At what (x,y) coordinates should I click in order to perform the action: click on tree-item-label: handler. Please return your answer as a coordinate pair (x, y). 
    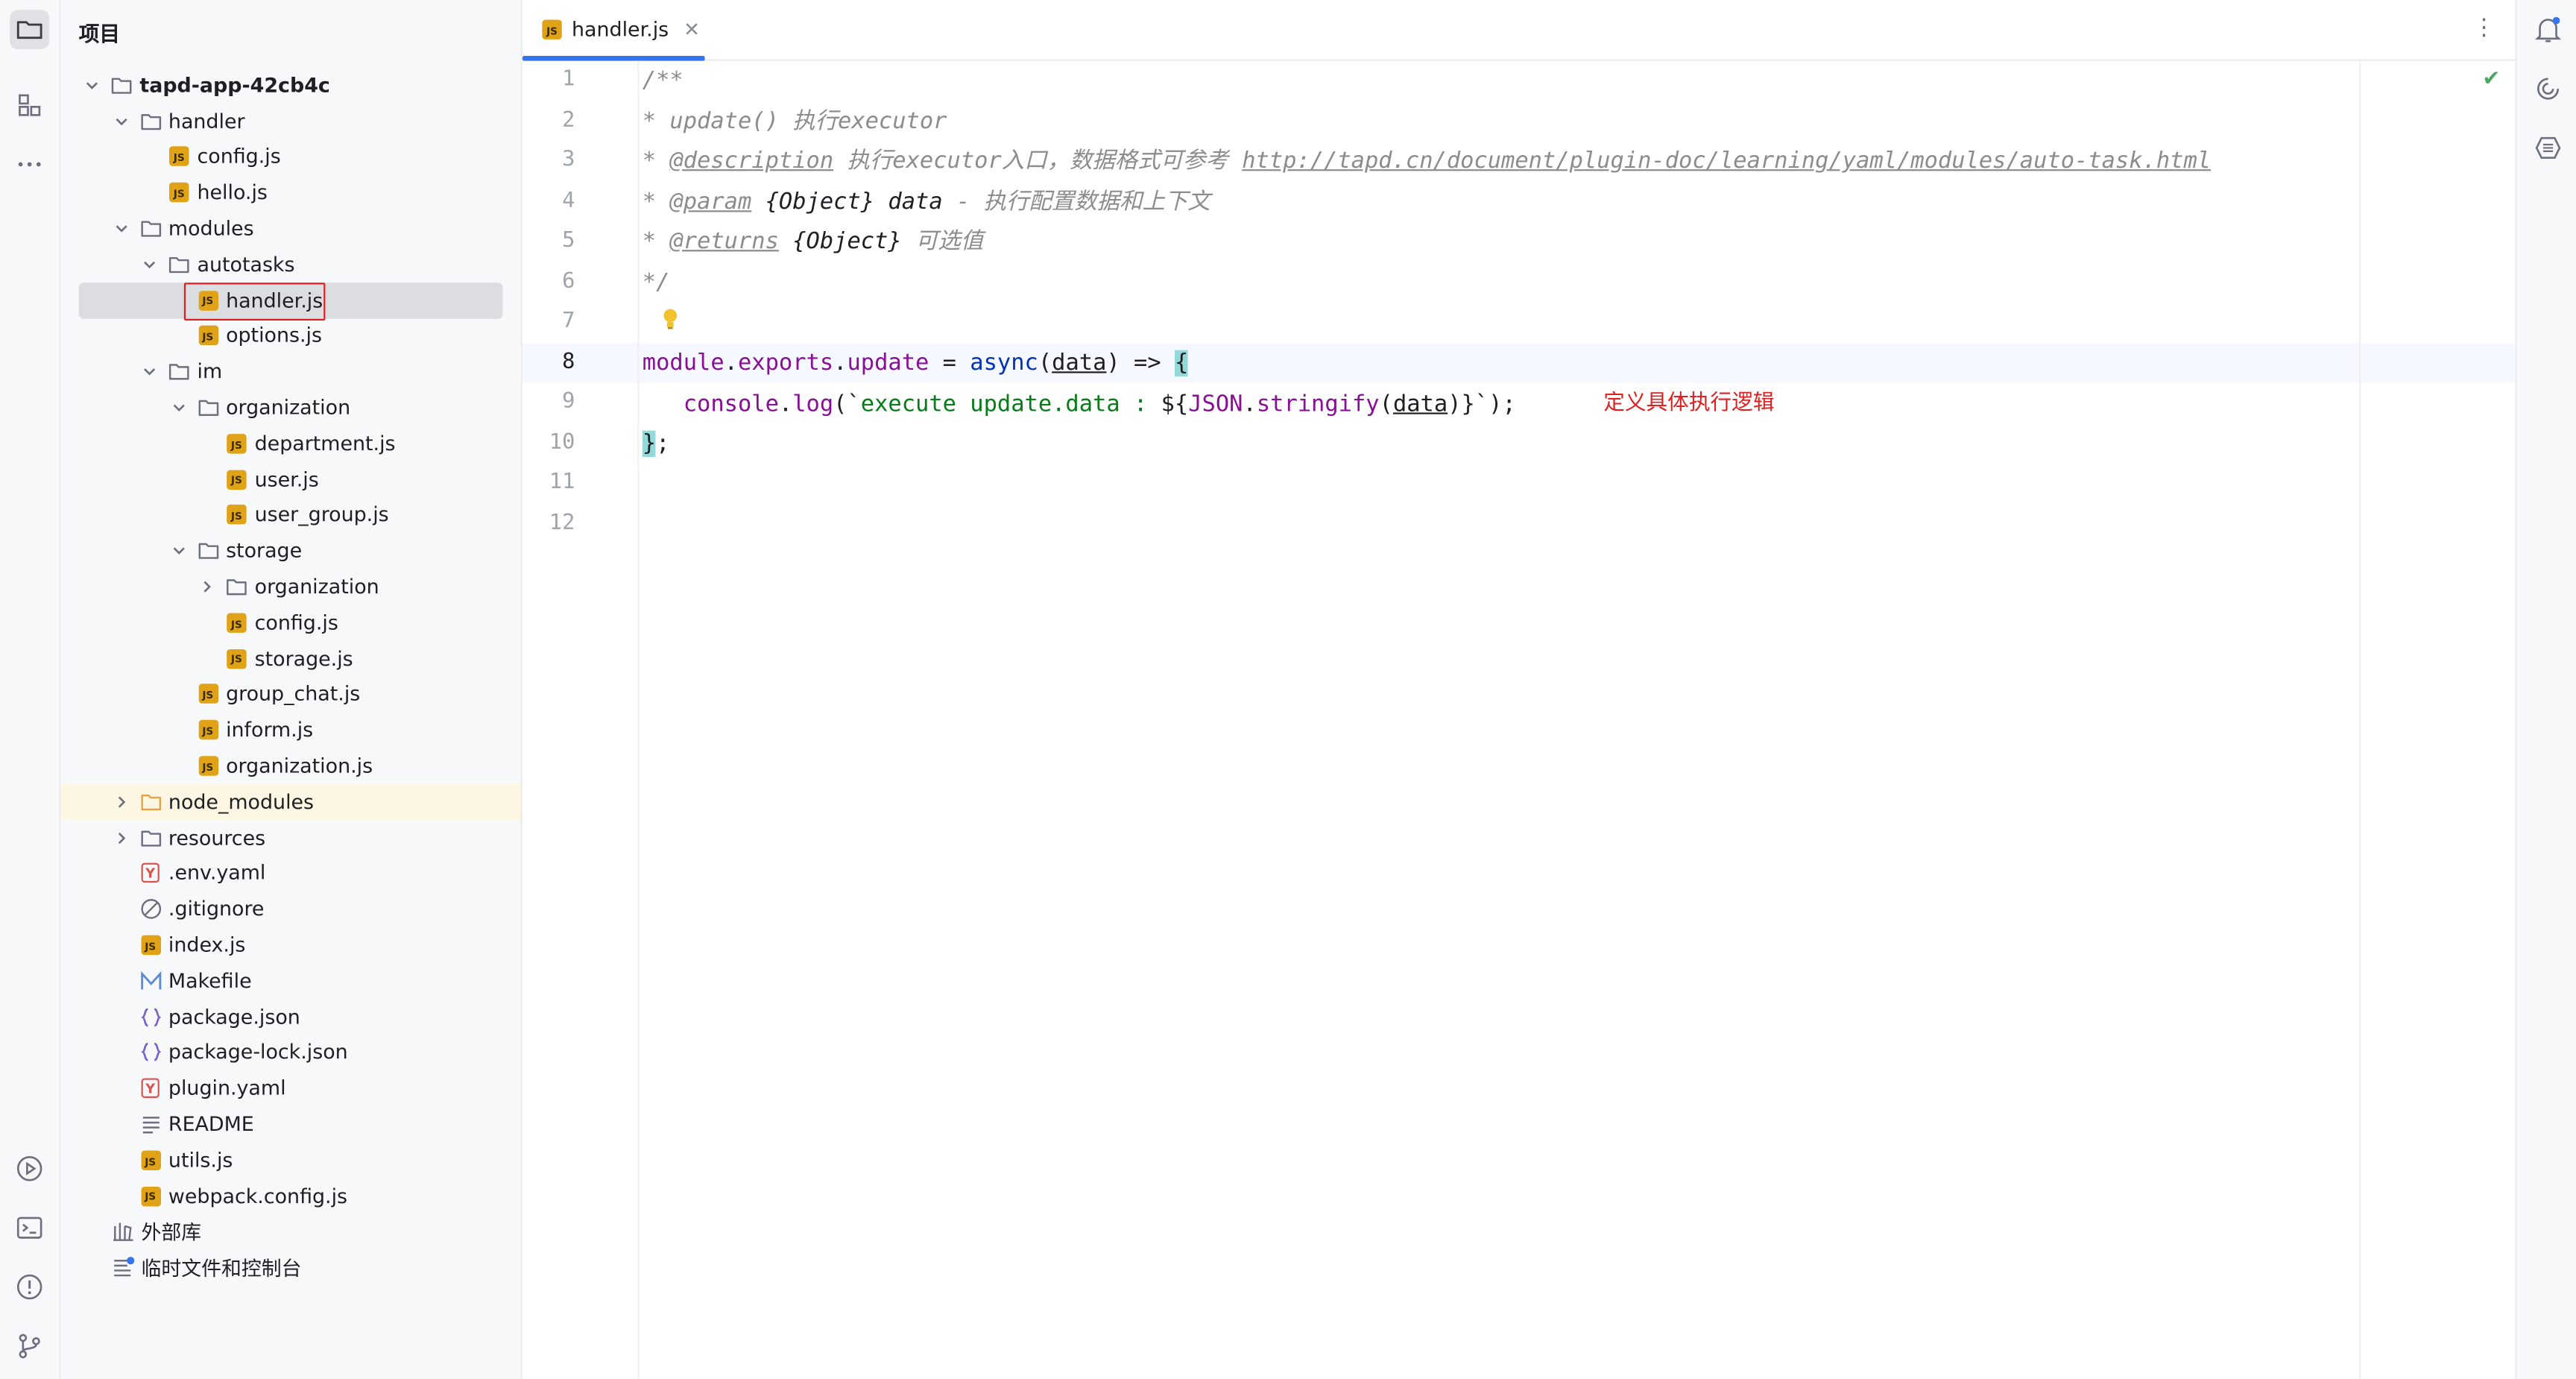
    Looking at the image, I should click on (206, 121).